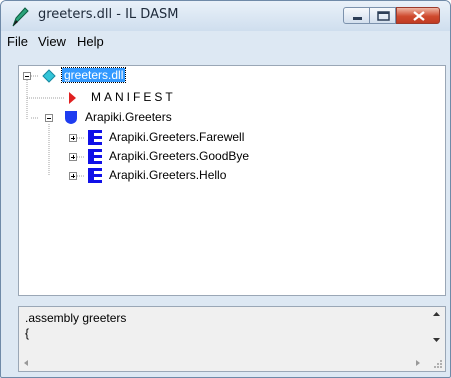  What do you see at coordinates (436, 340) in the screenshot?
I see `scroll-down-icon` at bounding box center [436, 340].